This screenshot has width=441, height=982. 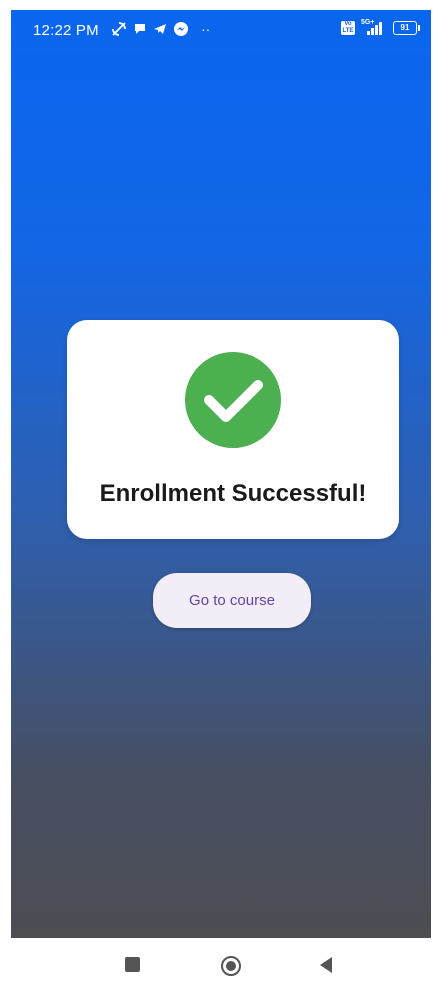 What do you see at coordinates (66, 30) in the screenshot?
I see `status-time: 12:22 PM` at bounding box center [66, 30].